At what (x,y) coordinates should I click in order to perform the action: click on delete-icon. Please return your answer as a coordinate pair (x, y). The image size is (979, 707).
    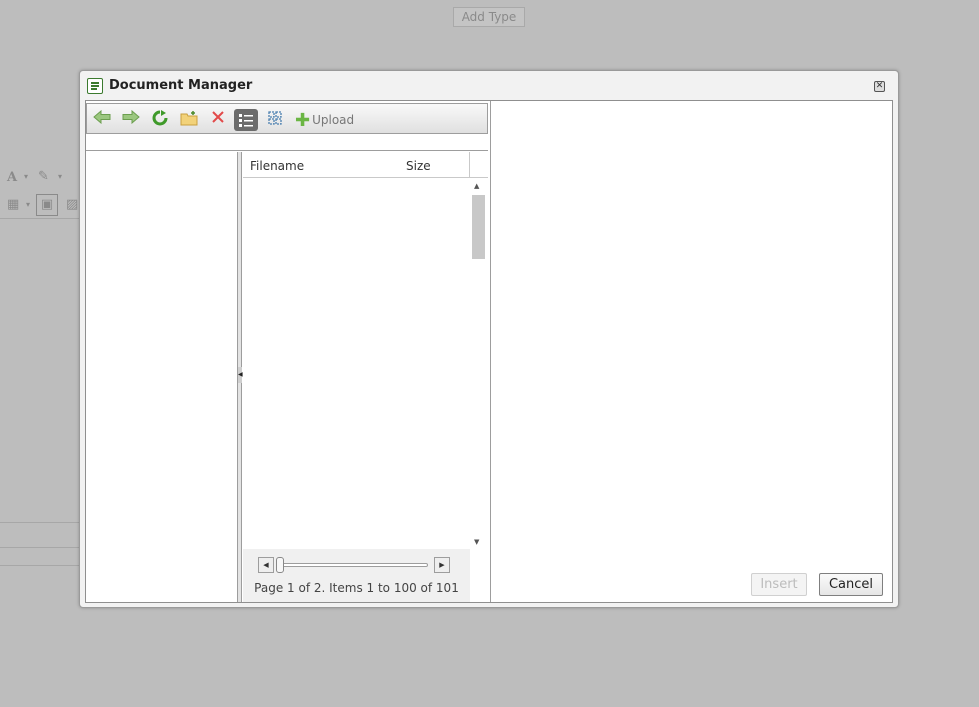
    Looking at the image, I should click on (218, 117).